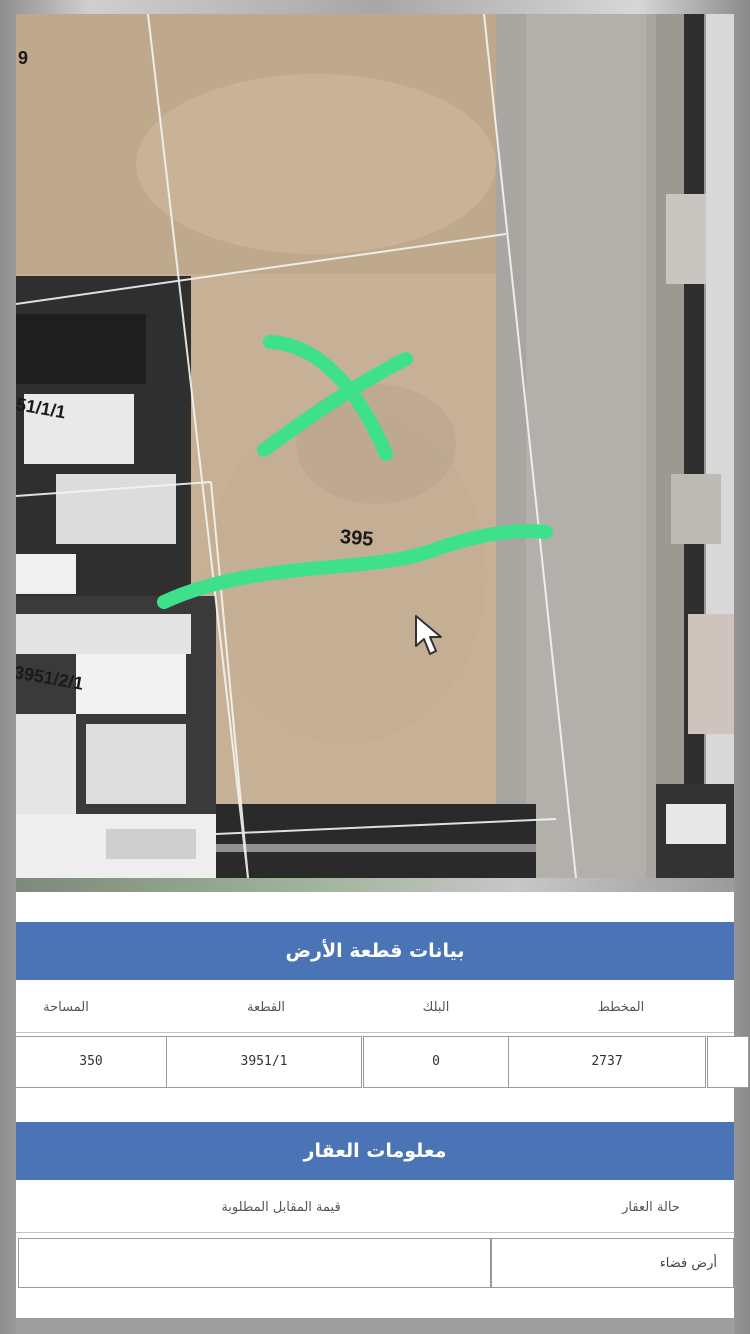  What do you see at coordinates (255, 1263) in the screenshot?
I see `value-price` at bounding box center [255, 1263].